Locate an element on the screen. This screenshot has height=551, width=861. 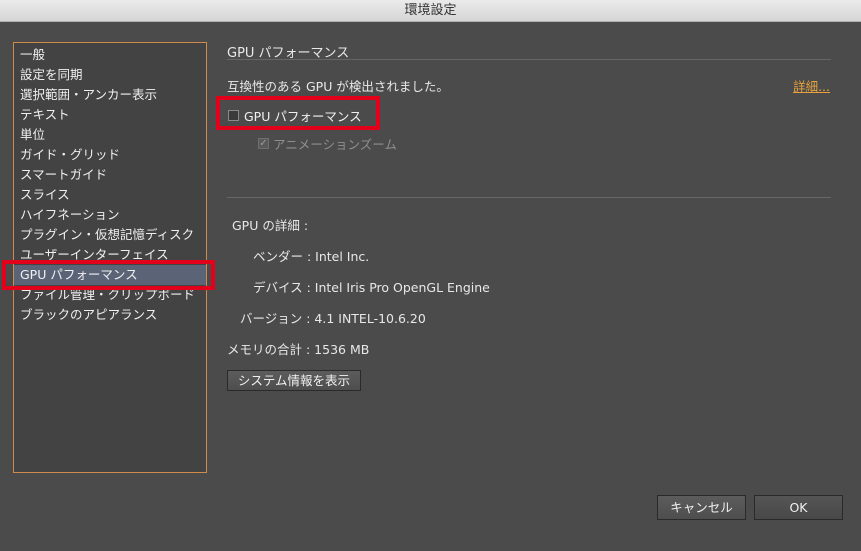
sidebar-item-black-appearance: ブラックのアピアランス is located at coordinates (112, 315).